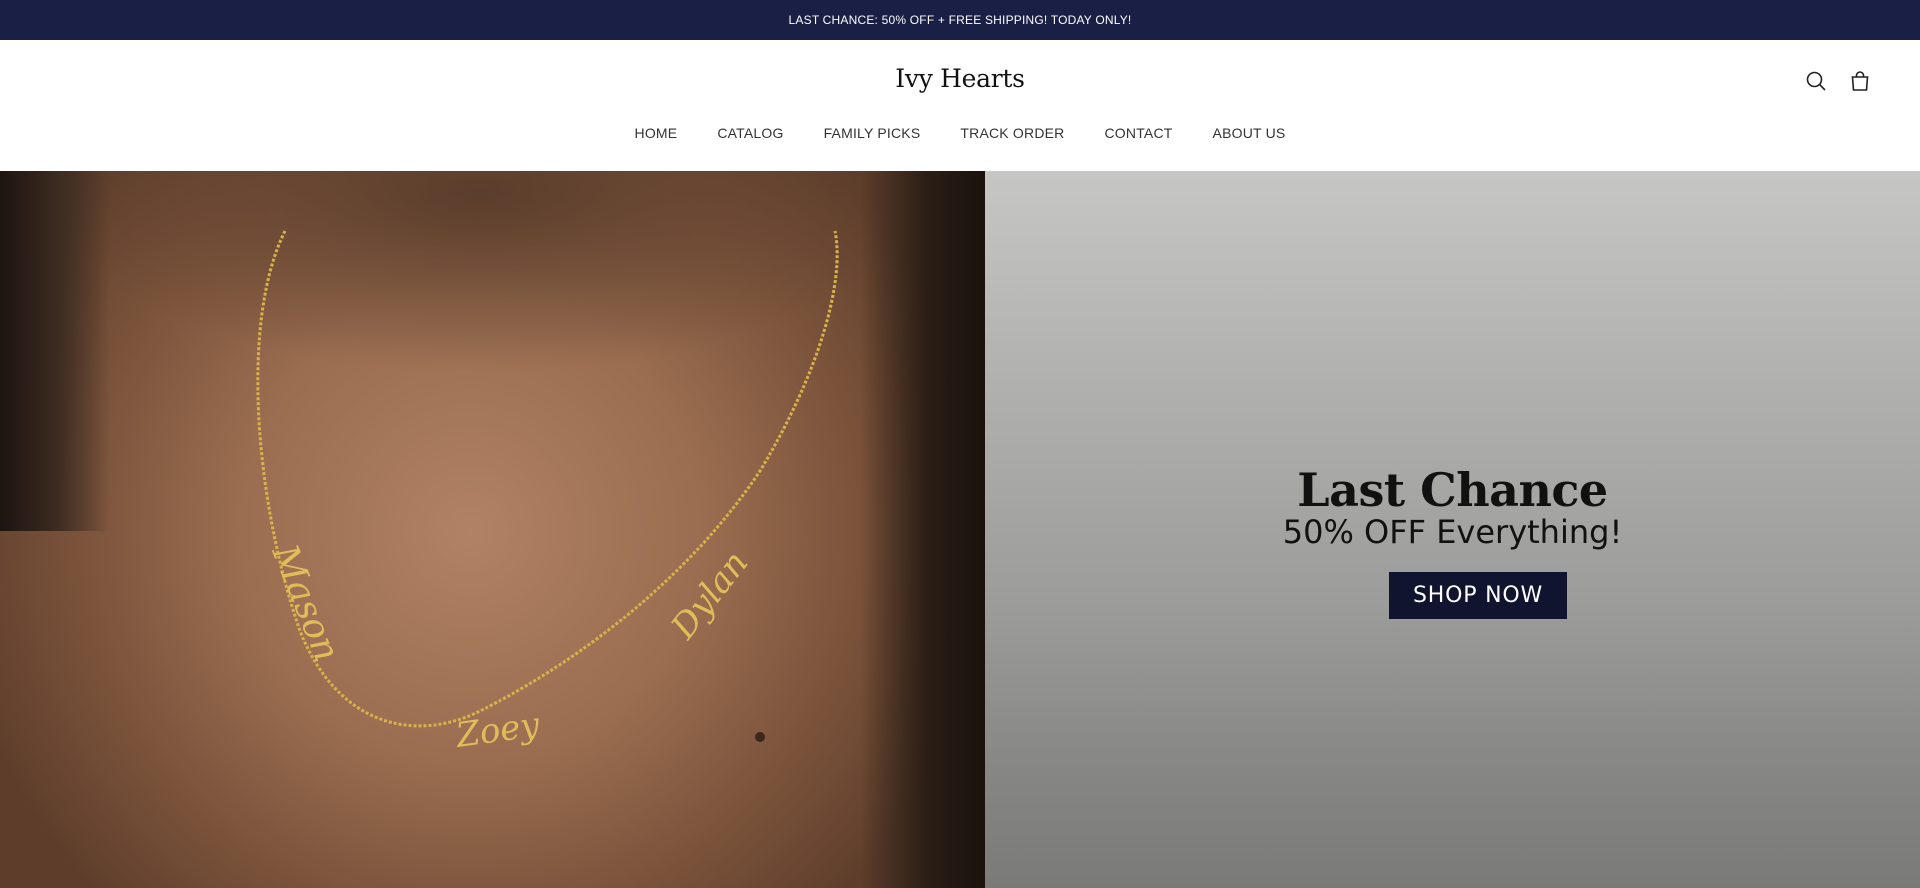 Image resolution: width=1920 pixels, height=888 pixels. What do you see at coordinates (1452, 490) in the screenshot?
I see `promo-title: Last Chance` at bounding box center [1452, 490].